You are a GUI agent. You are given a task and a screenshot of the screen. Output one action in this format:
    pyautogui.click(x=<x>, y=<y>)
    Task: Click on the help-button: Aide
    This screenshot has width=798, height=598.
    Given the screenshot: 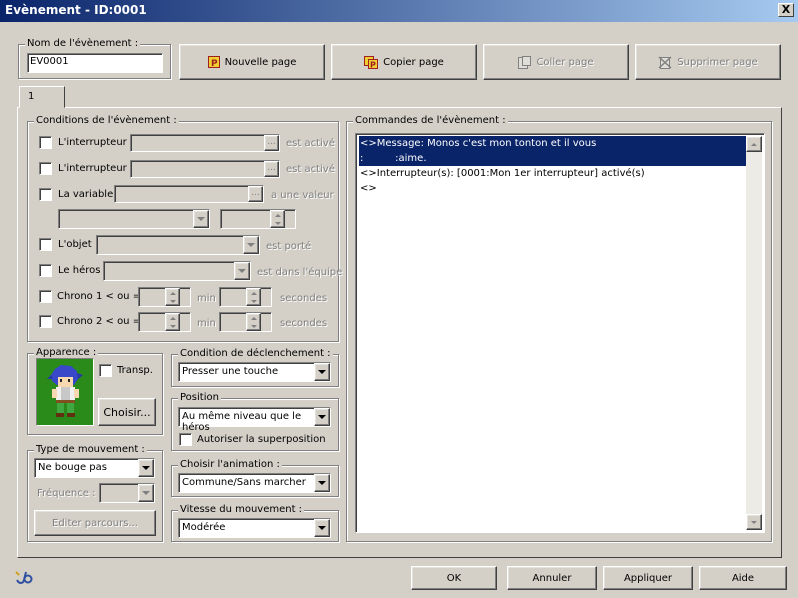 What is the action you would take?
    pyautogui.click(x=743, y=578)
    